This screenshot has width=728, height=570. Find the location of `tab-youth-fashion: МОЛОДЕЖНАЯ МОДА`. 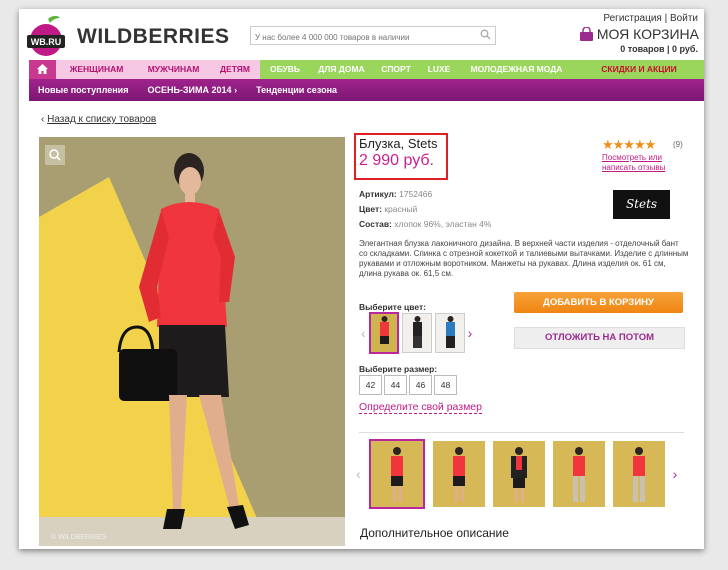

tab-youth-fashion: МОЛОДЕЖНАЯ МОДА is located at coordinates (516, 69).